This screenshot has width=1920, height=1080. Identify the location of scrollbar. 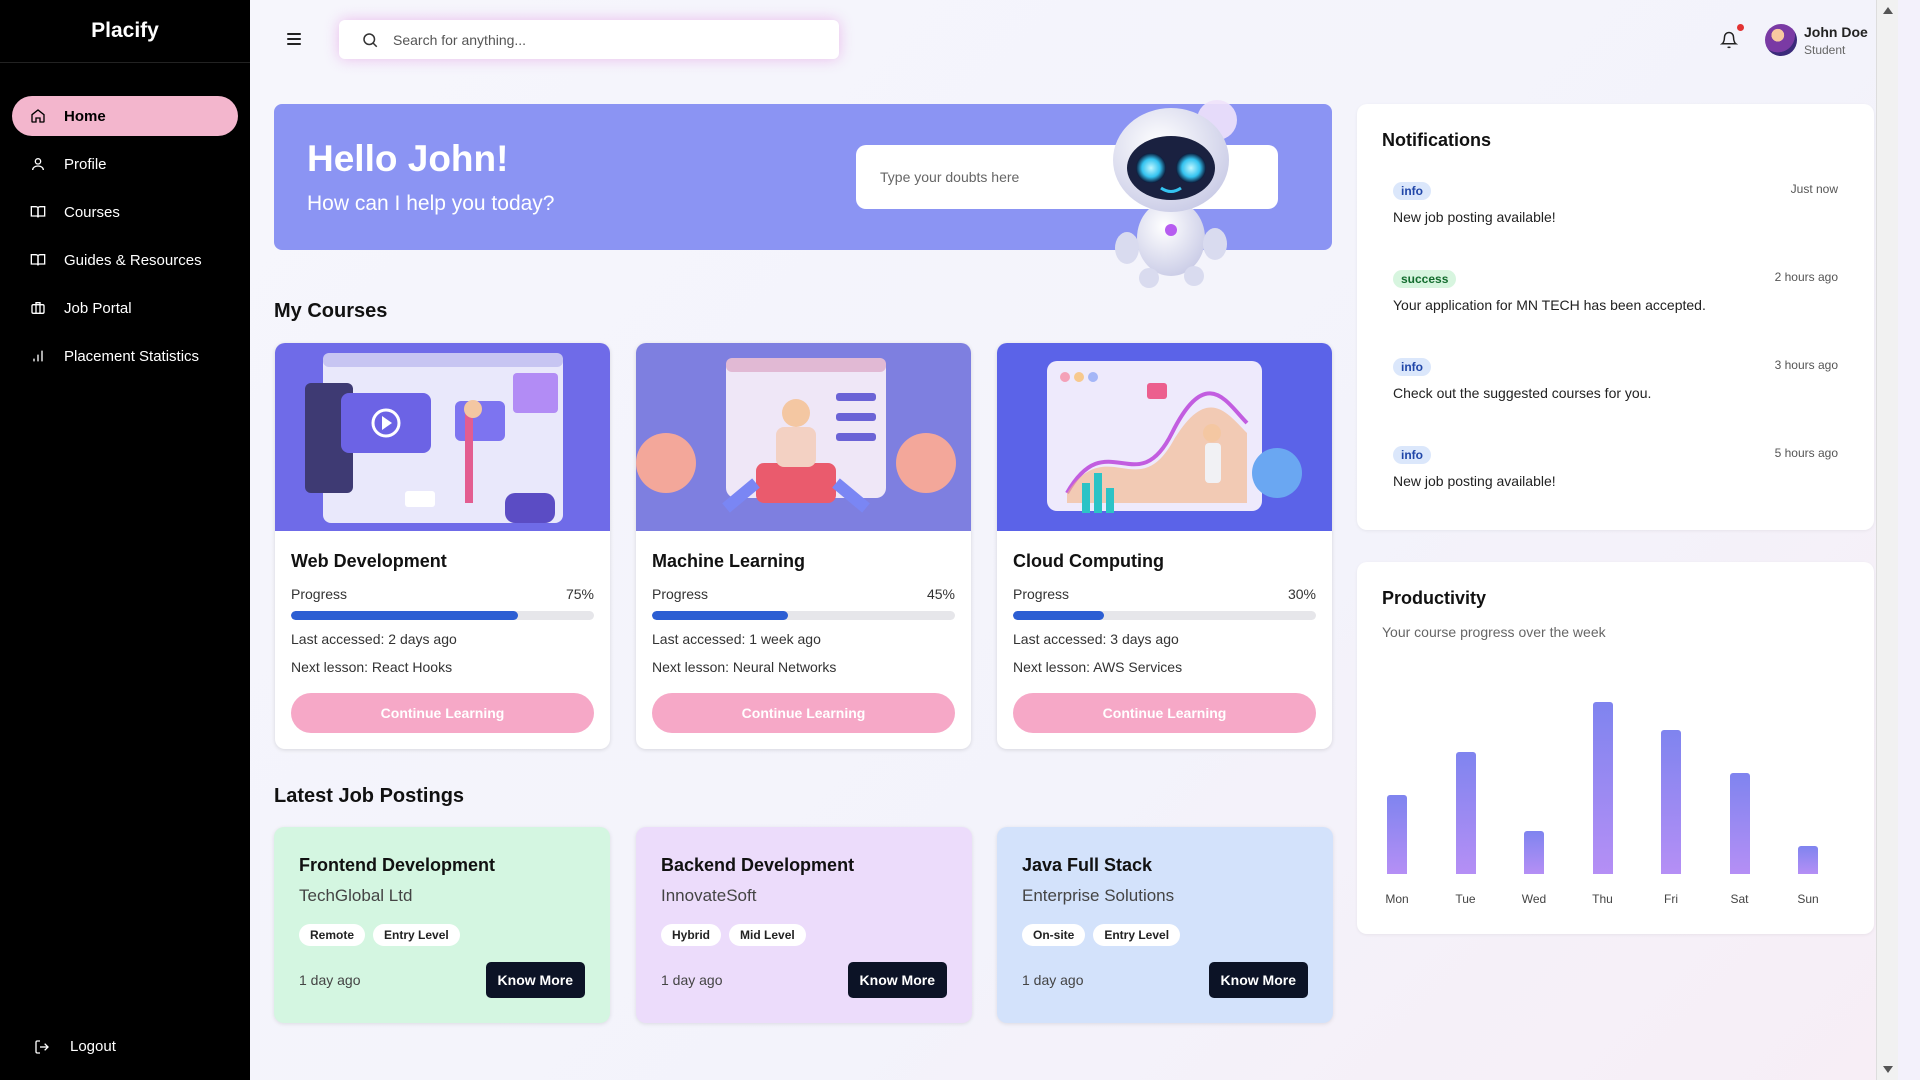
(1887, 540).